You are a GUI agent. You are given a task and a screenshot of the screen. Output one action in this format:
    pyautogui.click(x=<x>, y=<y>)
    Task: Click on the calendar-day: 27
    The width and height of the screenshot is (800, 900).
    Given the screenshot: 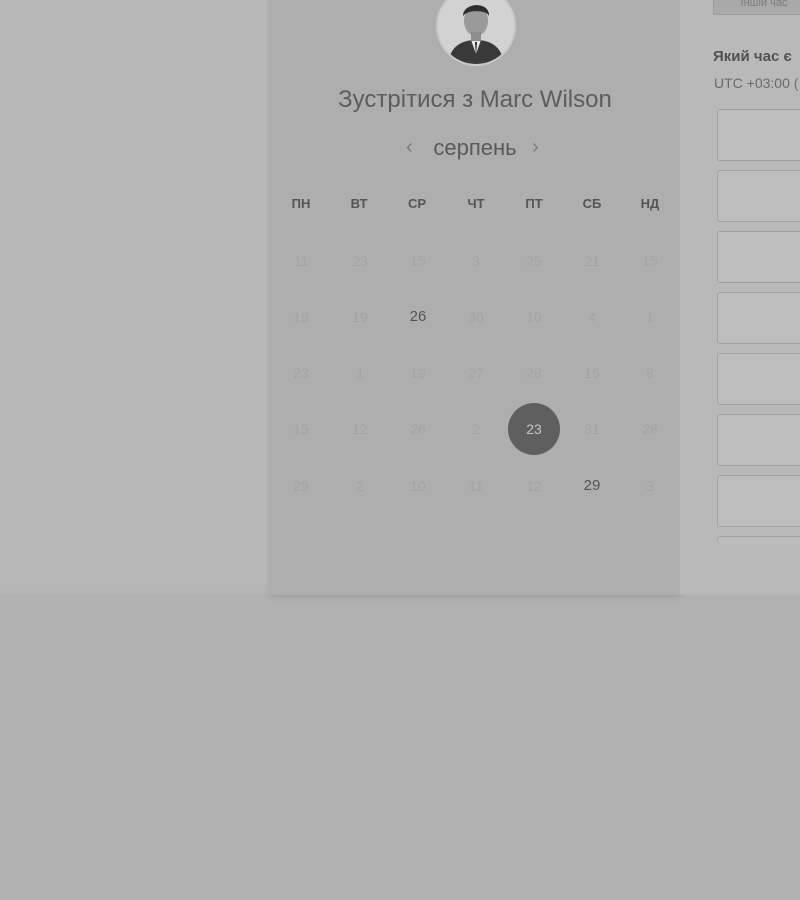 What is the action you would take?
    pyautogui.click(x=476, y=373)
    